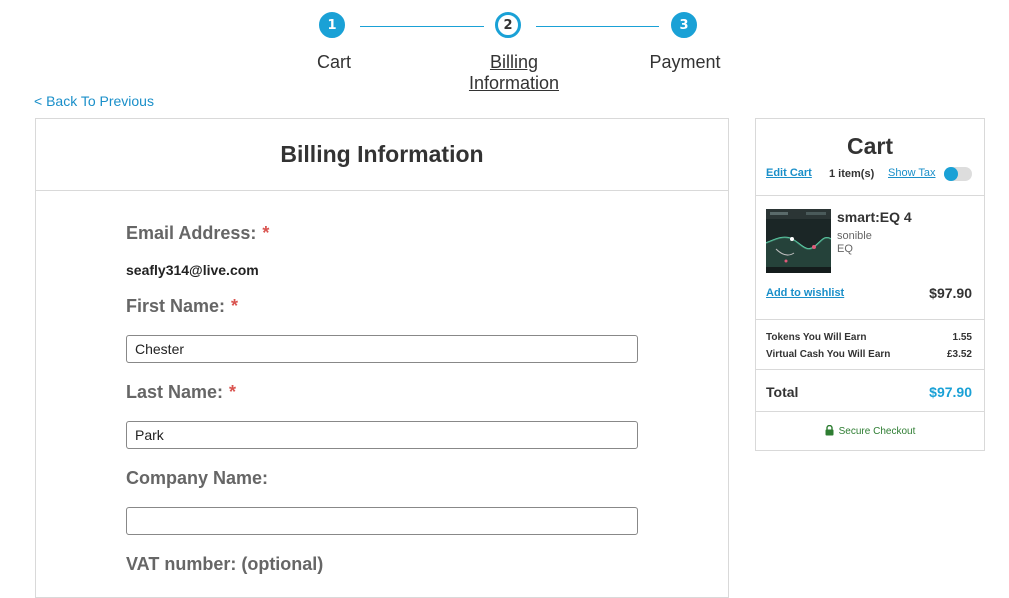 This screenshot has width=1009, height=598. I want to click on show-tax-toggle, so click(958, 174).